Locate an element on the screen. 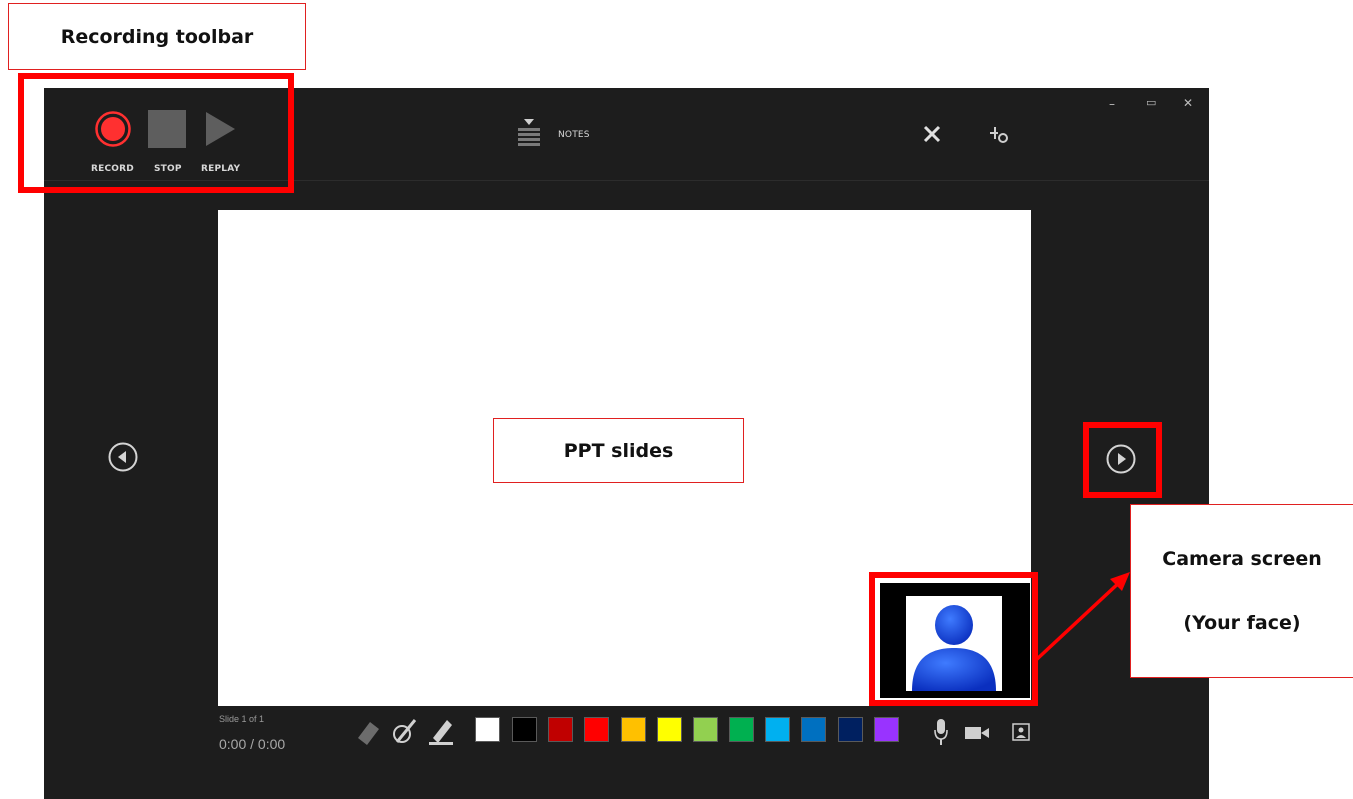 The image size is (1353, 799). camera-icon is located at coordinates (977, 733).